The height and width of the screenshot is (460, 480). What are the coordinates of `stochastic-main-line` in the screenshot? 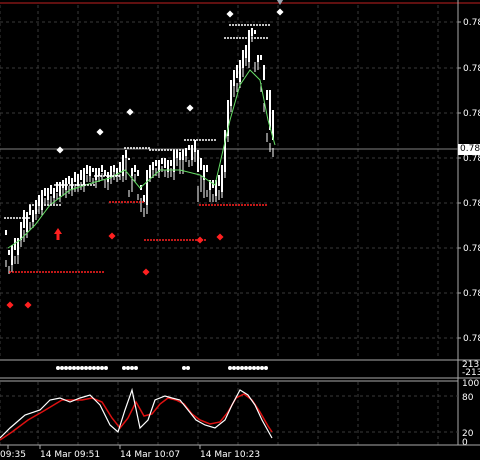 It's located at (136, 413).